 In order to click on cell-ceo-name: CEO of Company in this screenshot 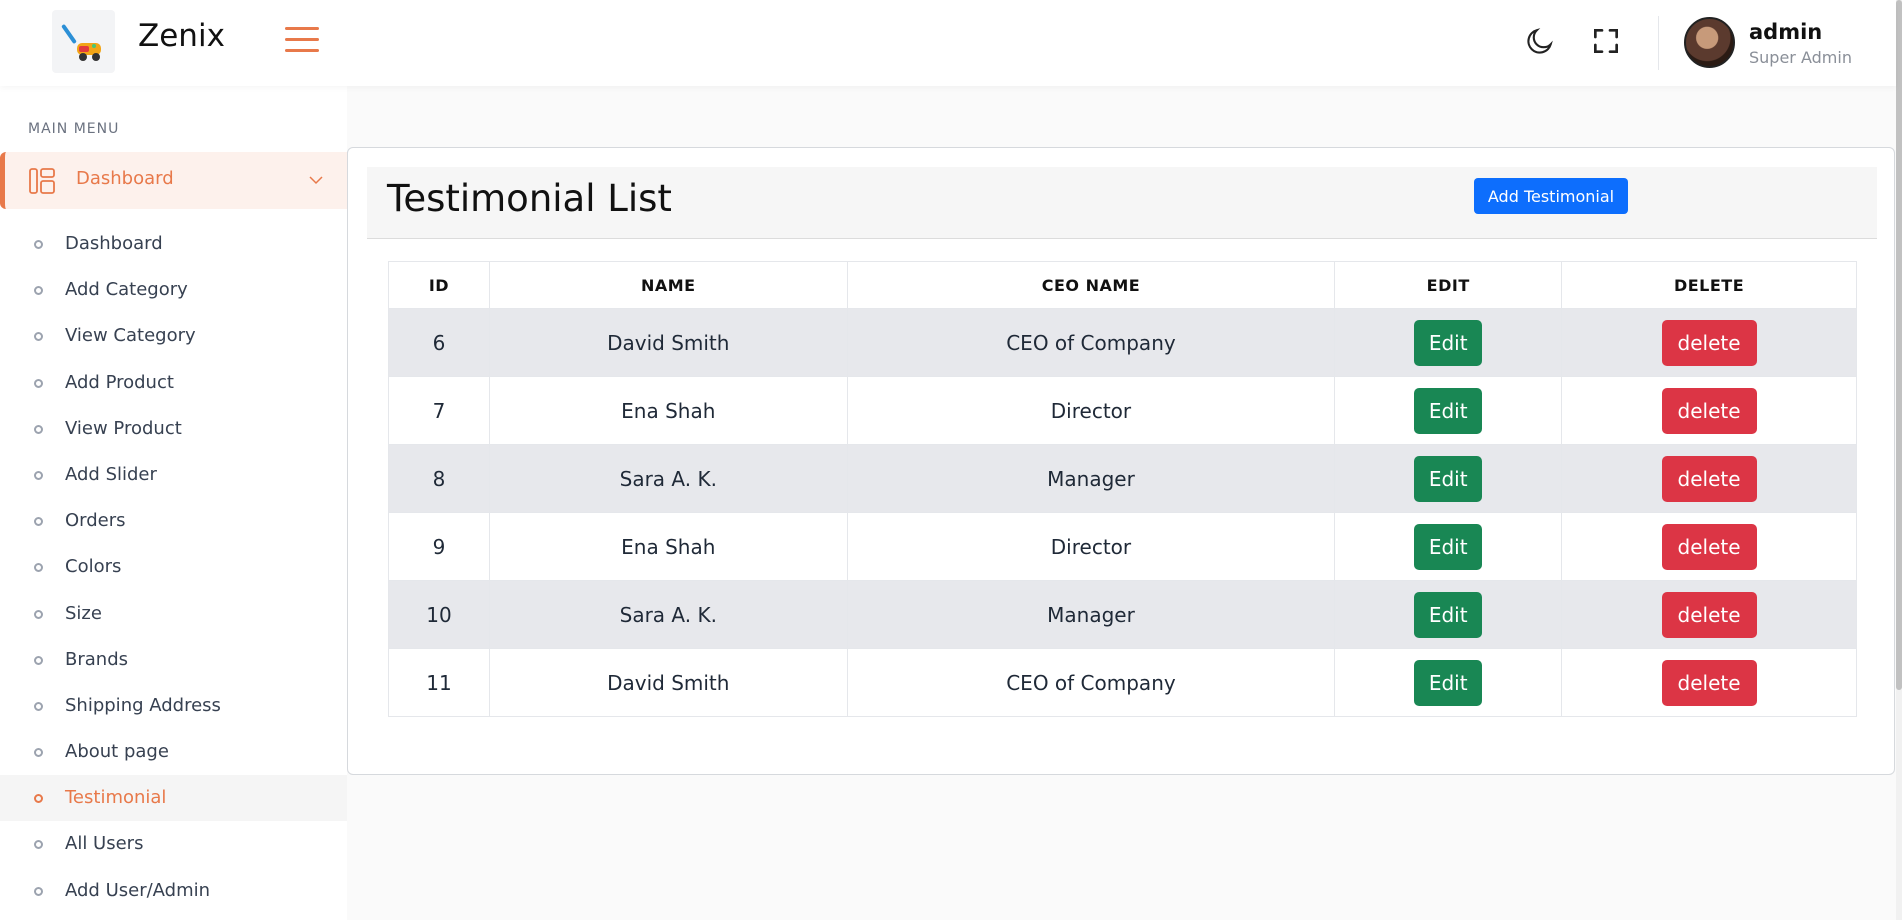, I will do `click(1091, 682)`.